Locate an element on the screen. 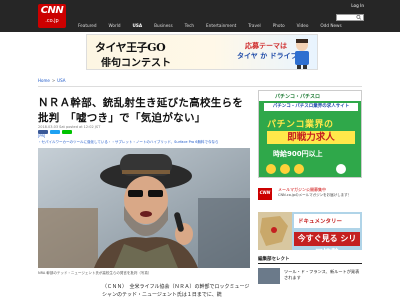 Image resolution: width=400 pixels, height=300 pixels. ad-tagline: パチンコ・パチスロ業界の求人サイト is located at coordinates (311, 107).